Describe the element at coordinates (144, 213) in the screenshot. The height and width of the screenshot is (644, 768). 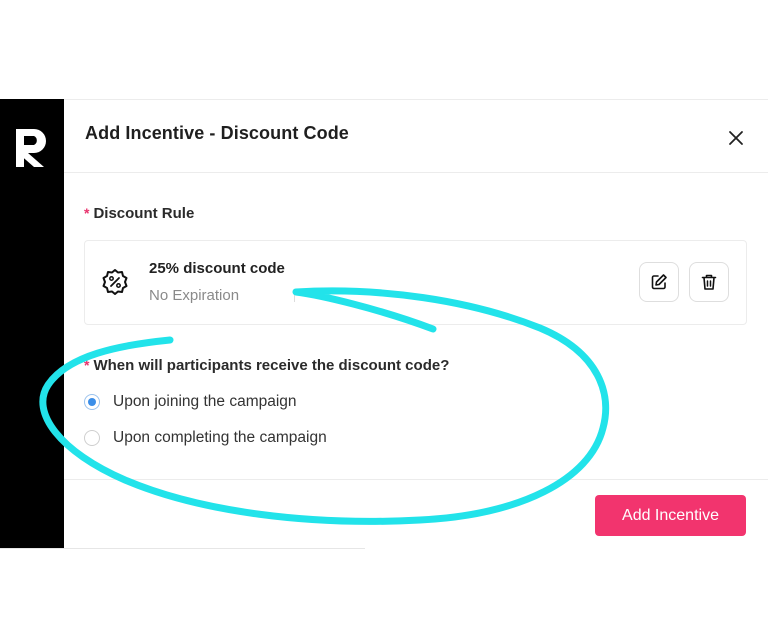
I see `discount-rule-label-text: Discount Rule` at that location.